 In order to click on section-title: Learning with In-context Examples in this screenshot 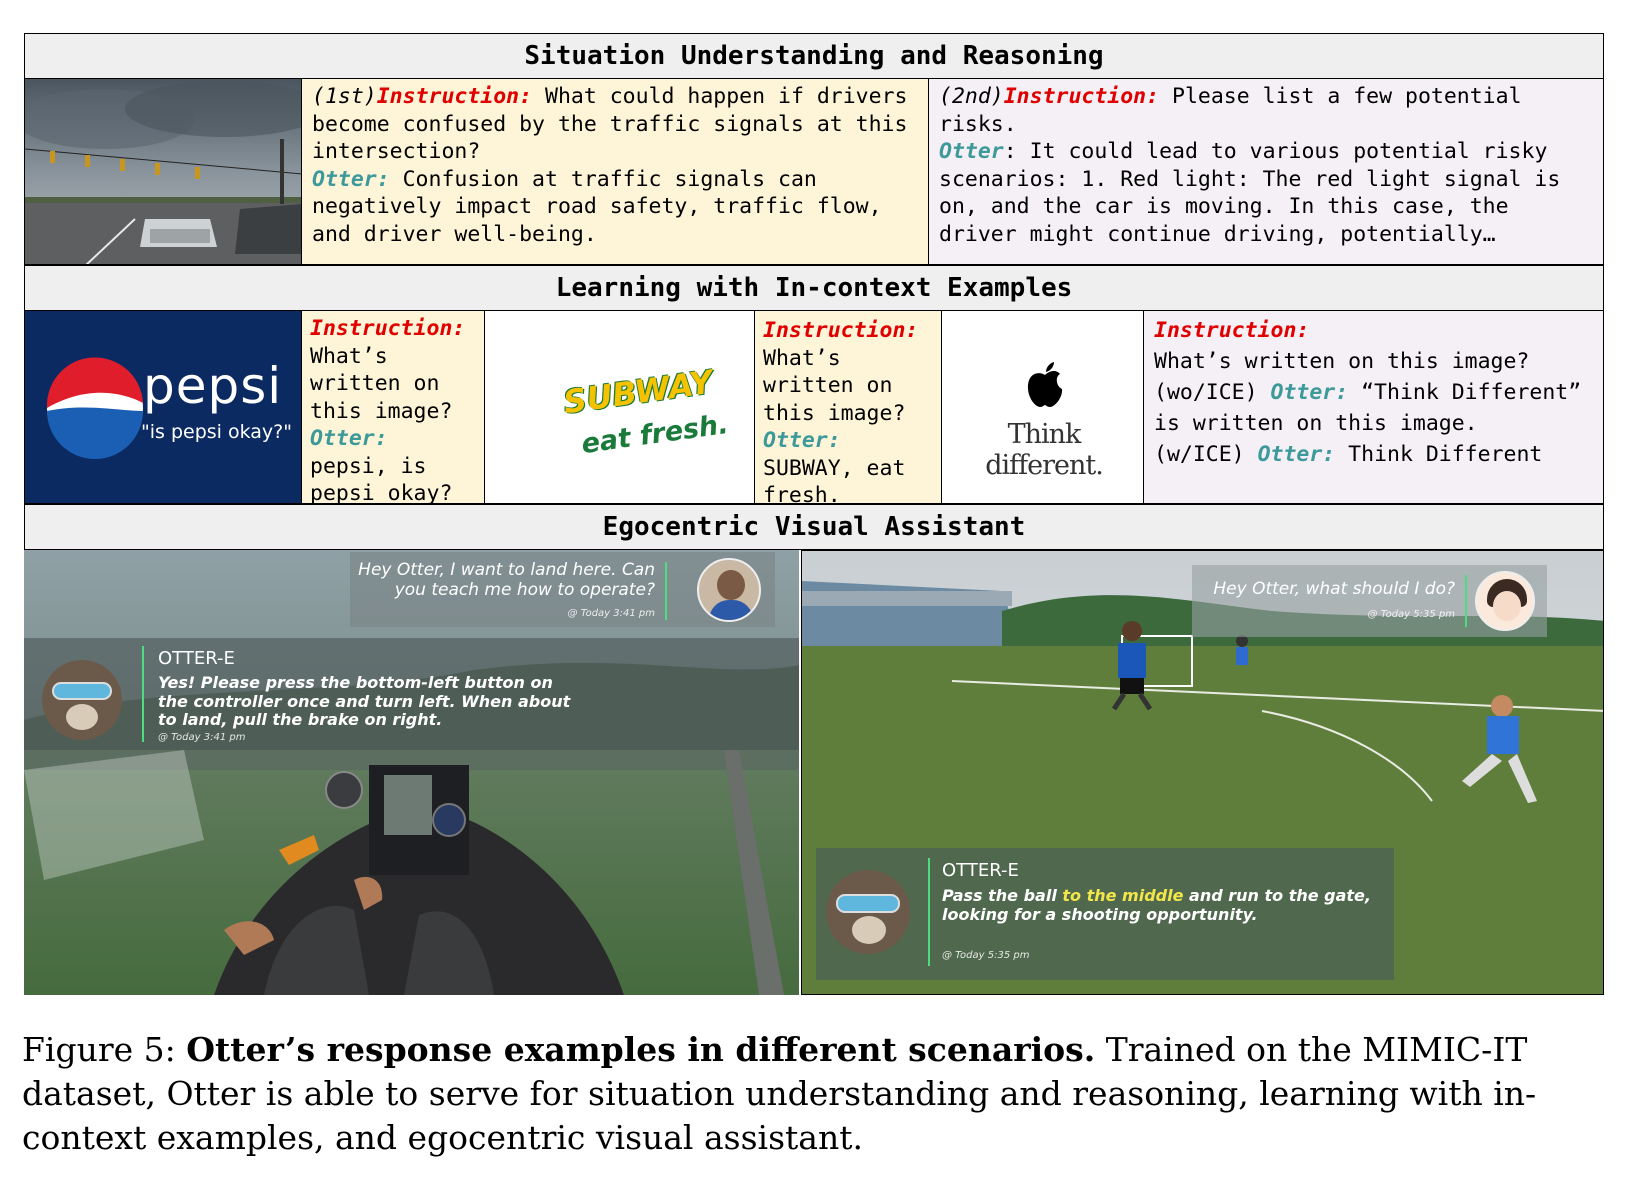, I will do `click(814, 288)`.